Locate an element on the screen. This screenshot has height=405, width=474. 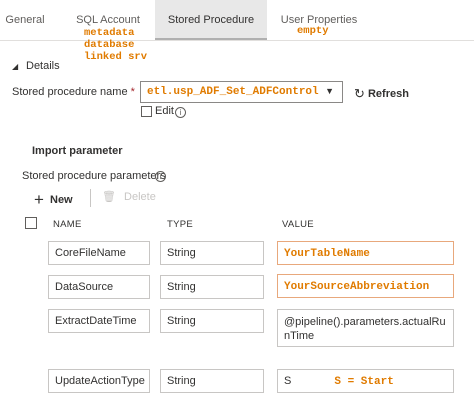
sp-name-label: Stored procedure name * is located at coordinates (73, 92).